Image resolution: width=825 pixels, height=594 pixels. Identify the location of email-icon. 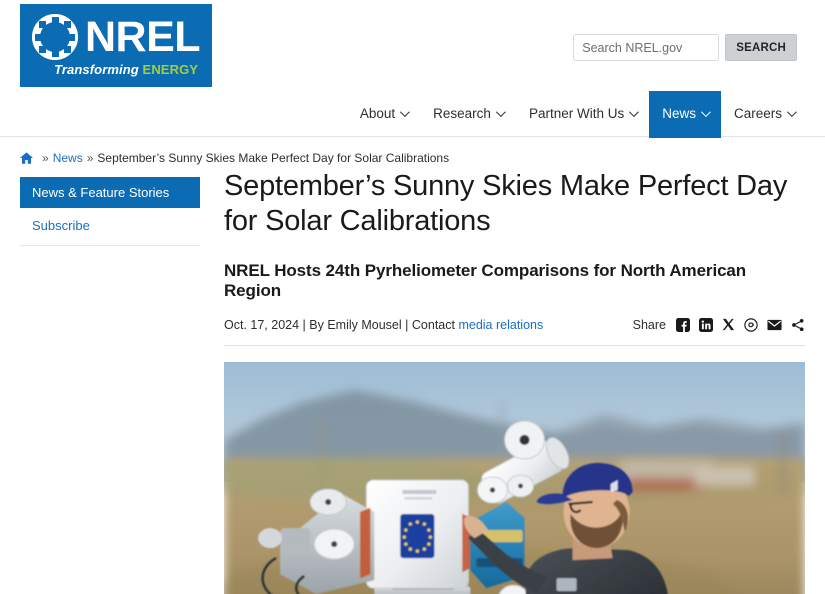
(774, 325).